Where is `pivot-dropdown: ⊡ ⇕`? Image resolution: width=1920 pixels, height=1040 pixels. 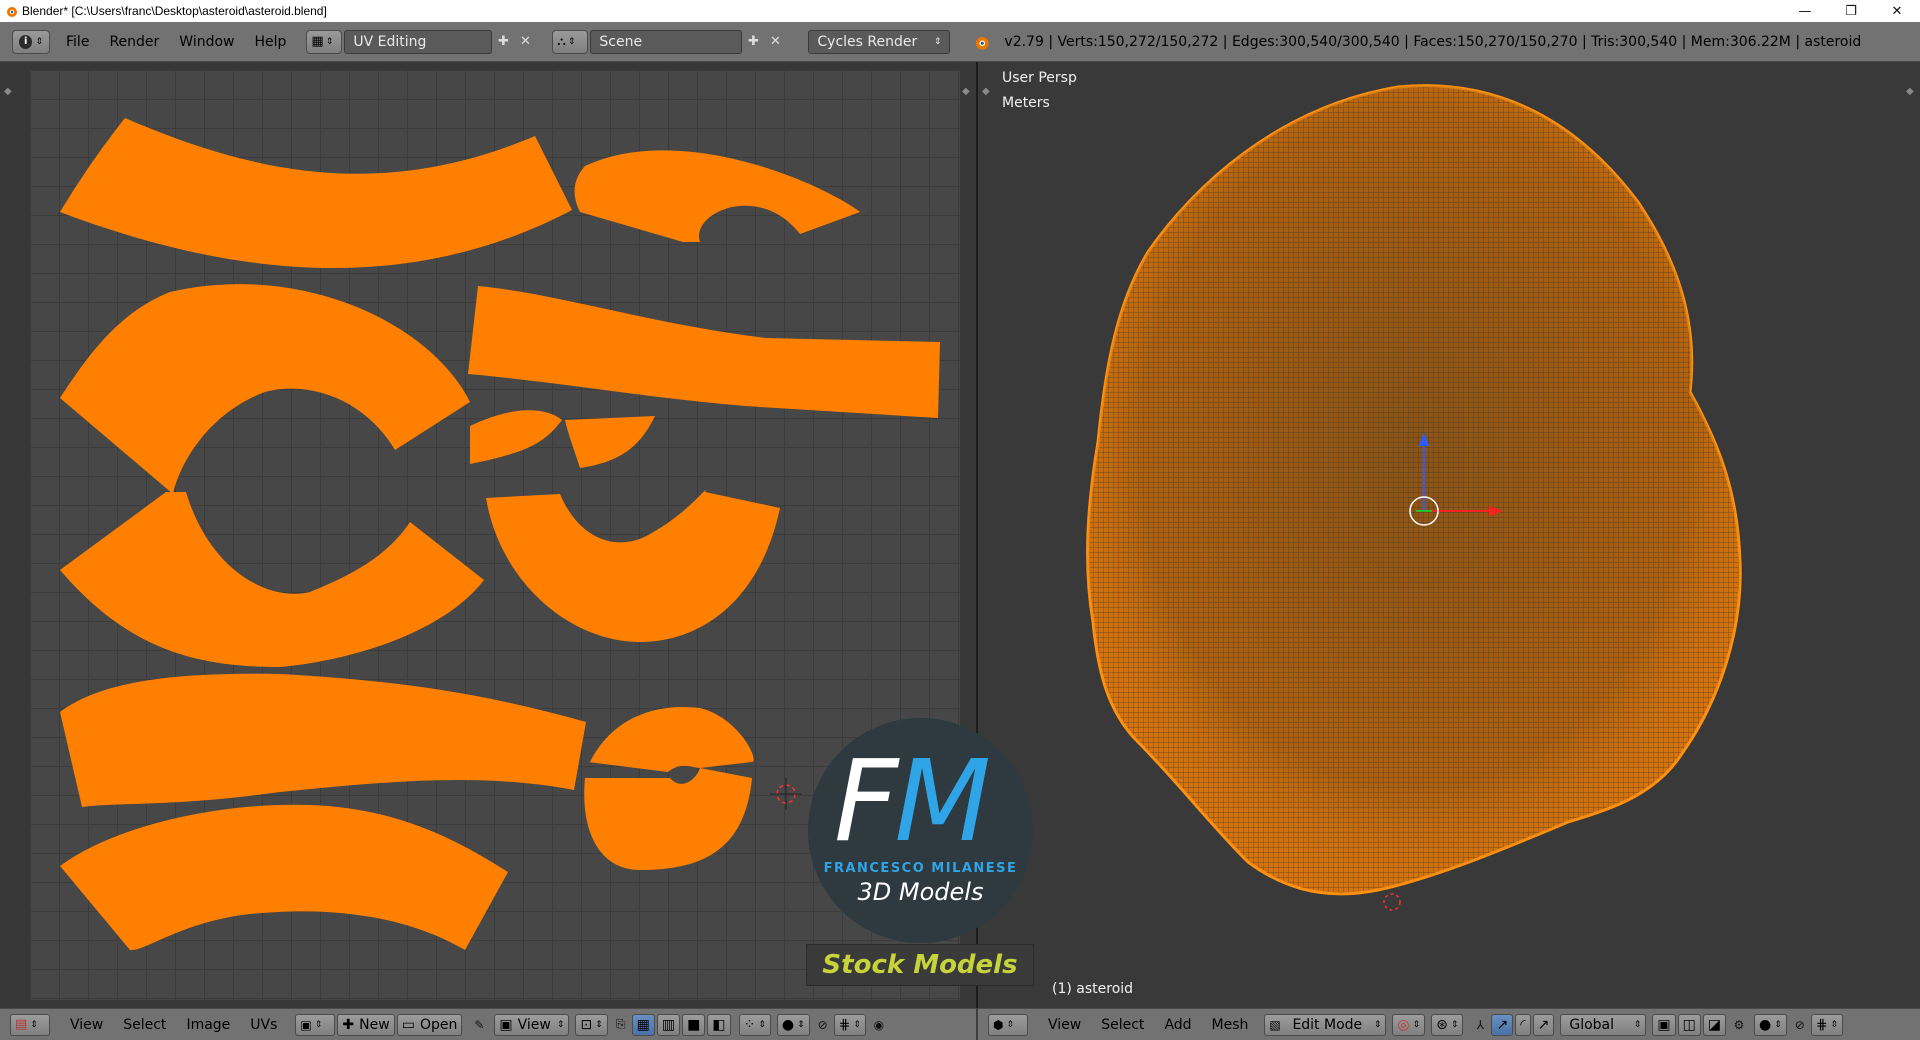 pivot-dropdown: ⊡ ⇕ is located at coordinates (591, 1024).